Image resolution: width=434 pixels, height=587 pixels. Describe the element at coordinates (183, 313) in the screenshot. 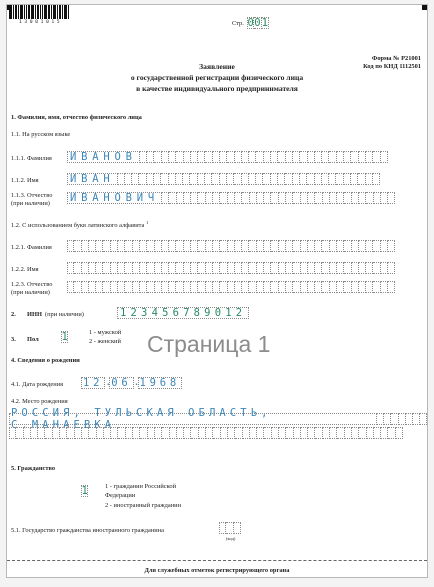

I see `inn-cells: 123456789012` at that location.